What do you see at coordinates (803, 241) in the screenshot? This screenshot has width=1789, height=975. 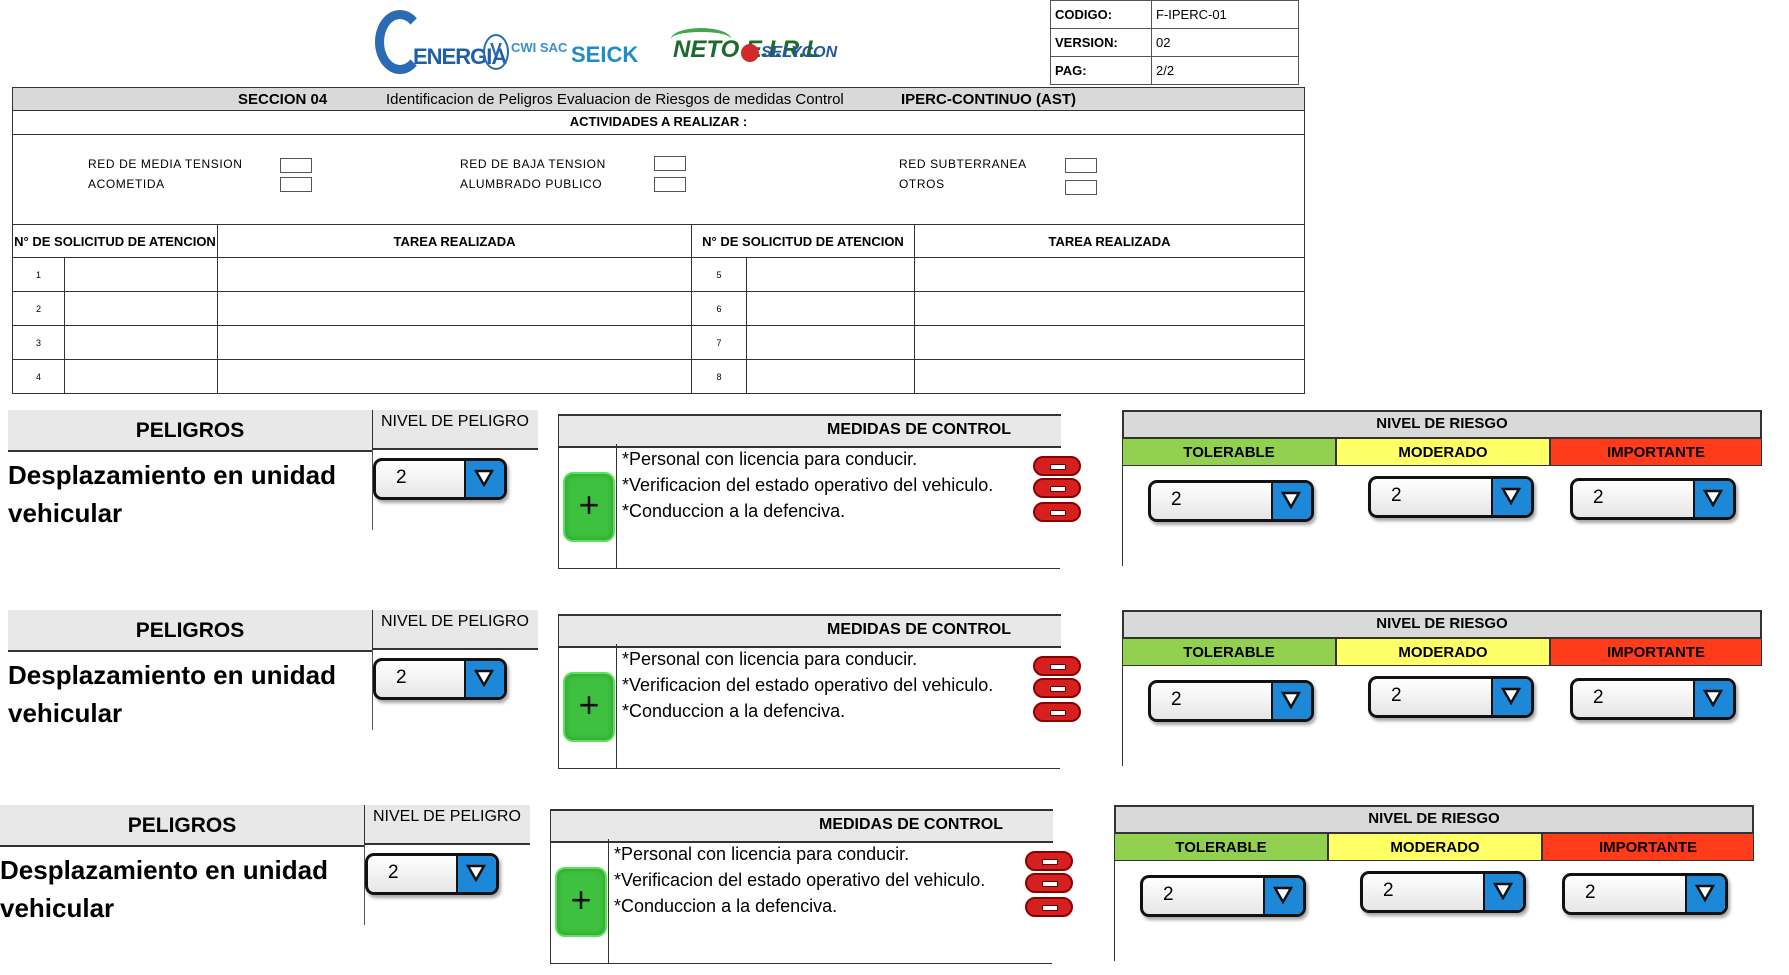 I see `column-header: N° DE SOLICITUD DE ATENCION` at bounding box center [803, 241].